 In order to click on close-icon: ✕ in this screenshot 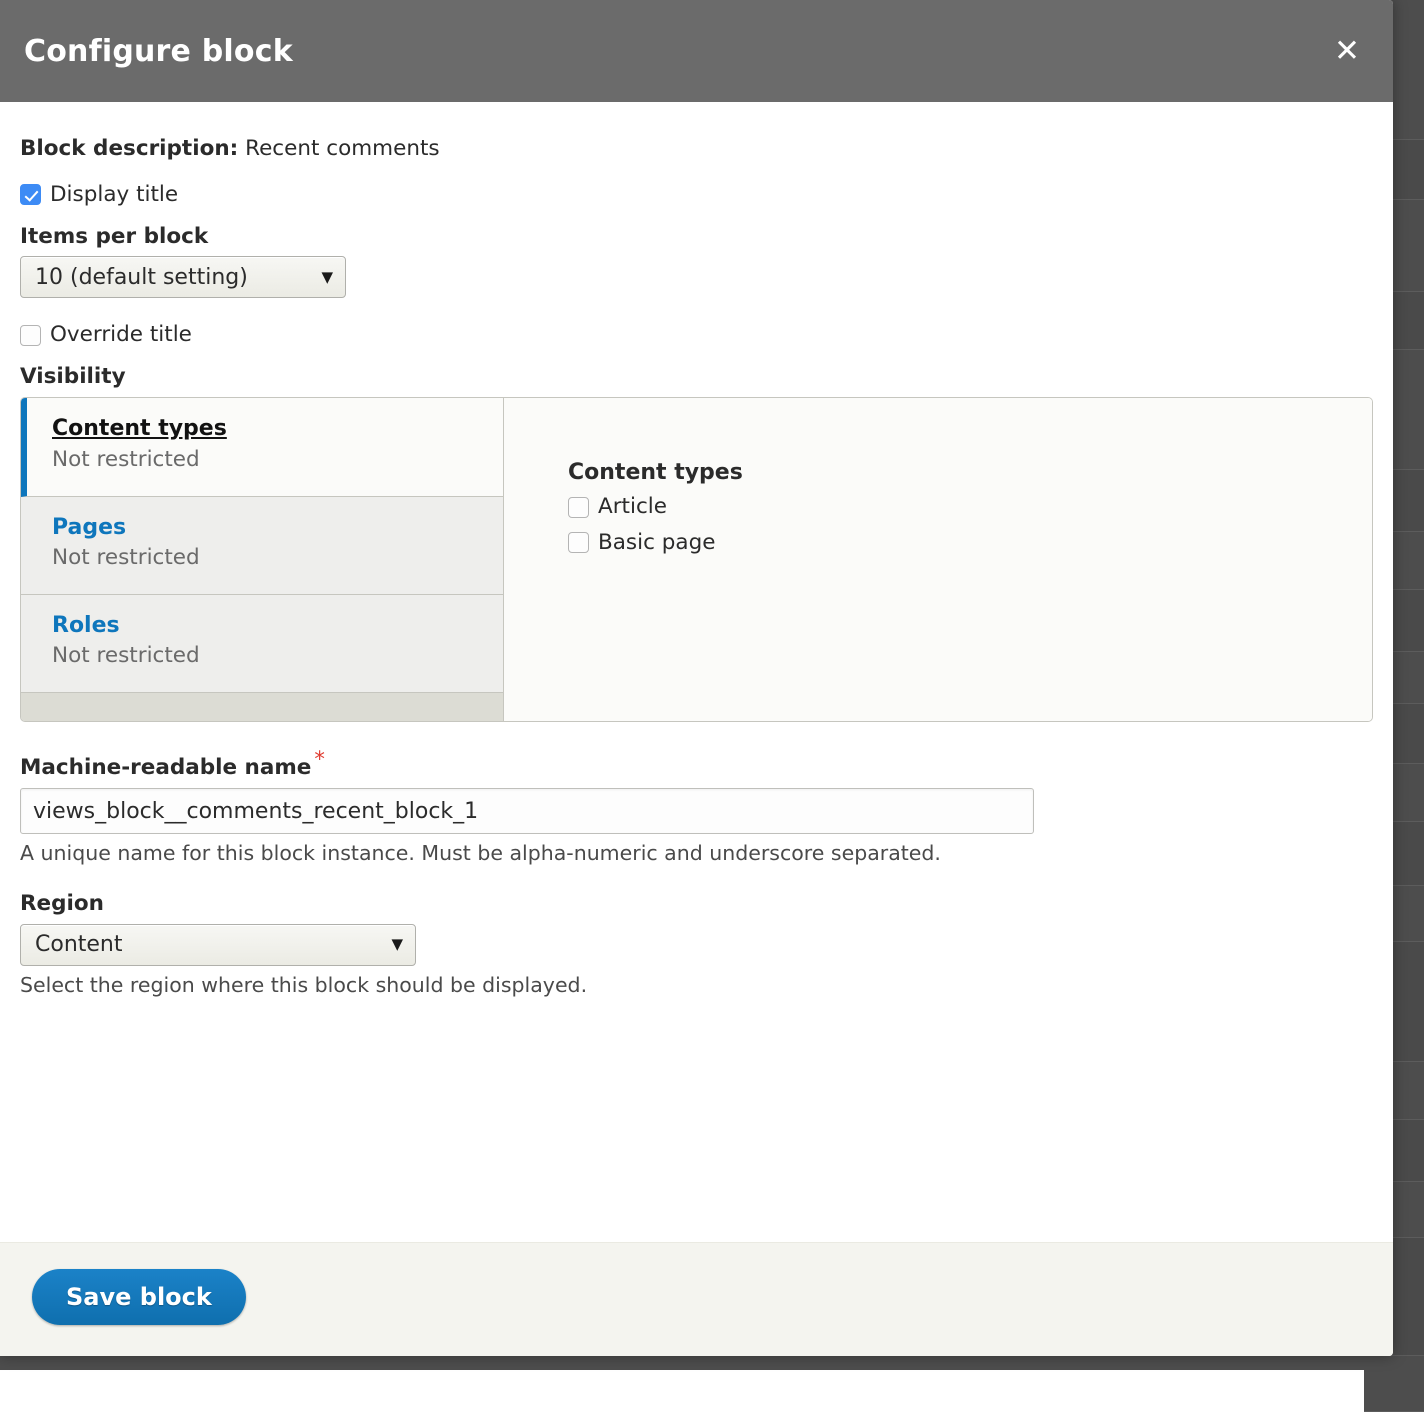, I will do `click(1347, 51)`.